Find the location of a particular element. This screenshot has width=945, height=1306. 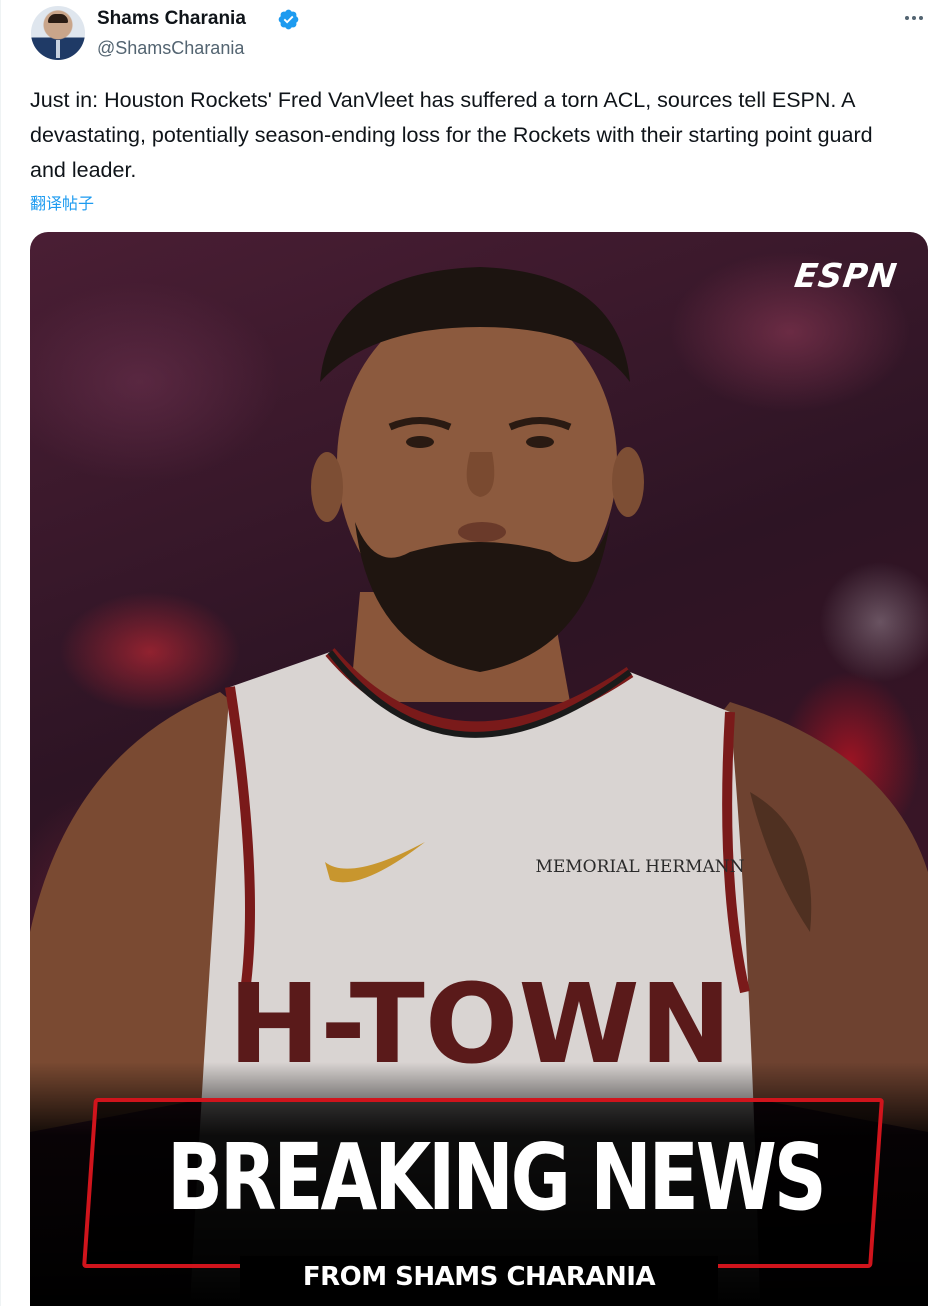

avatar-tie is located at coordinates (58, 49).